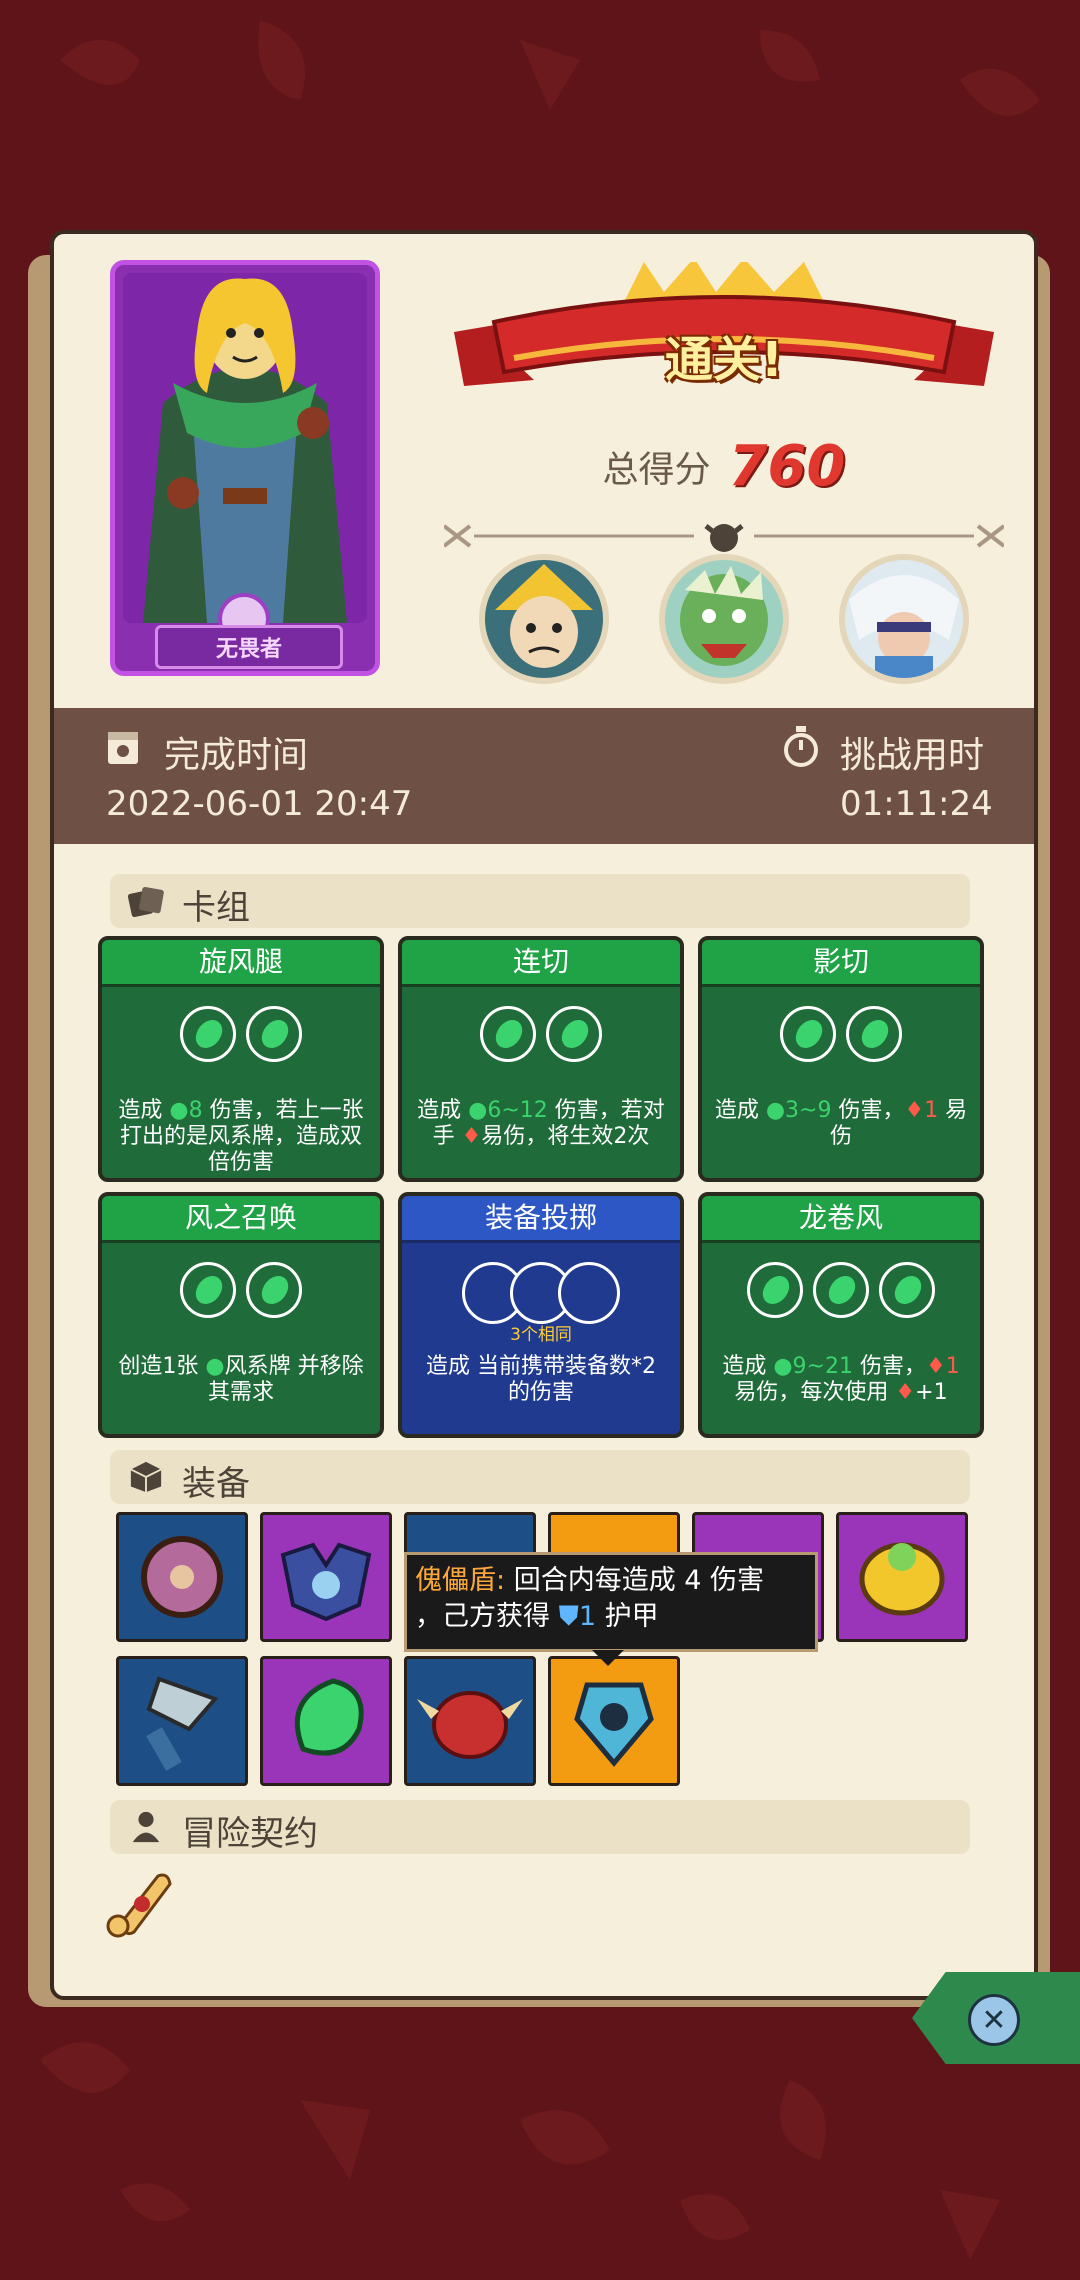 The image size is (1080, 2280). I want to click on equipment-puppet-shield, so click(614, 1721).